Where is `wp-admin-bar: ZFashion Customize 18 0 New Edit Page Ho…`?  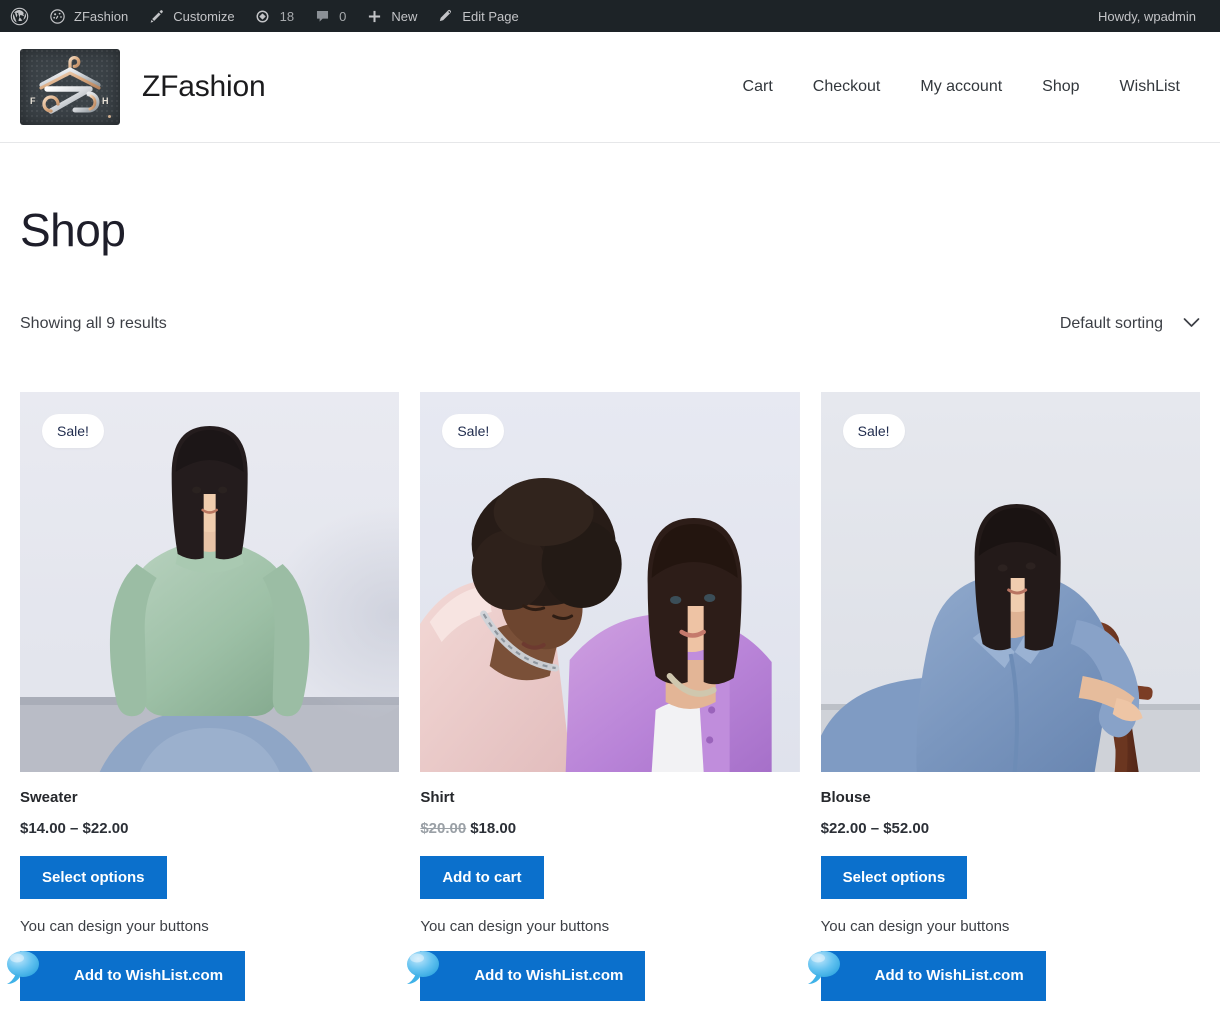 wp-admin-bar: ZFashion Customize 18 0 New Edit Page Ho… is located at coordinates (610, 16).